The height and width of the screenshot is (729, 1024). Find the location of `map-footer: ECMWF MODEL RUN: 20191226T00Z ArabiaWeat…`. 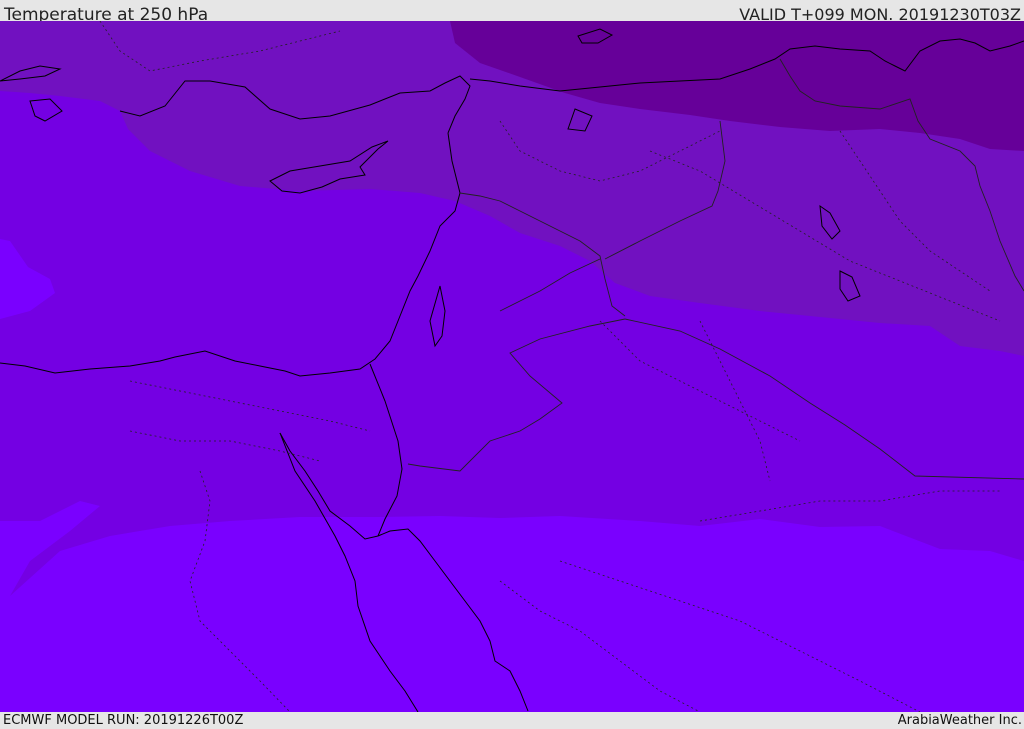

map-footer: ECMWF MODEL RUN: 20191226T00Z ArabiaWeat… is located at coordinates (512, 720).